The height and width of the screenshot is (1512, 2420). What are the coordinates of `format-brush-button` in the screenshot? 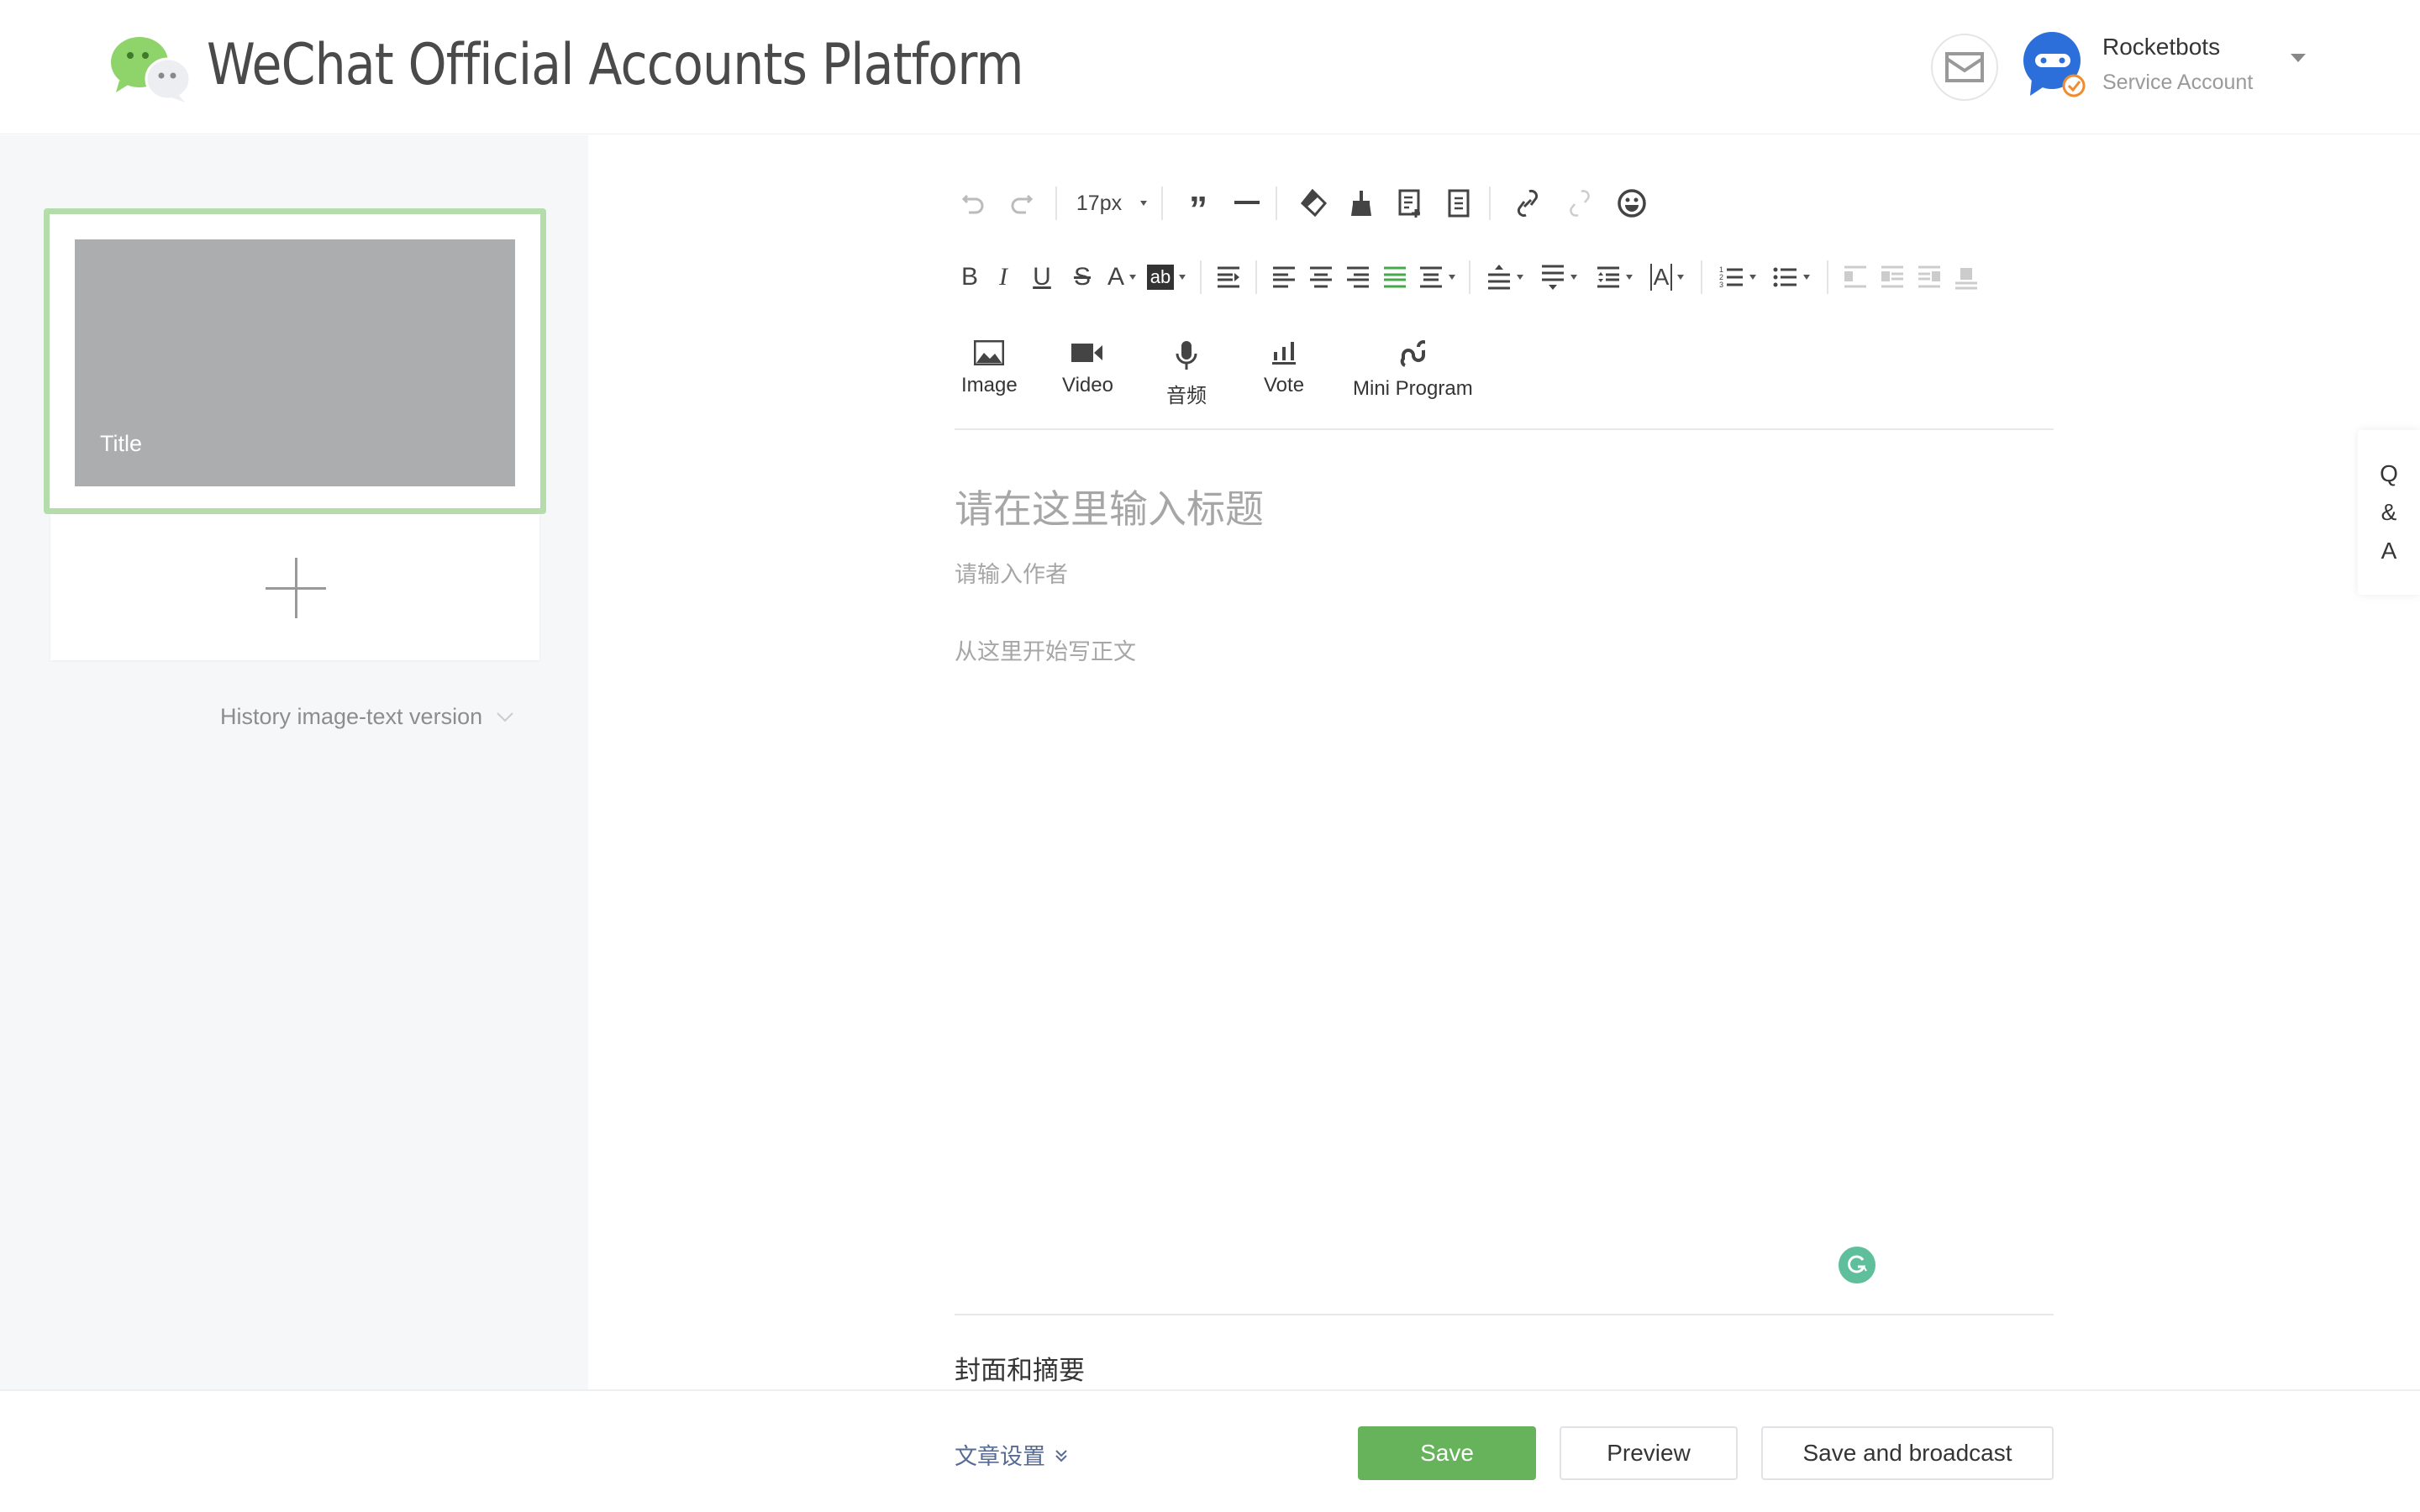 It's located at (1361, 203).